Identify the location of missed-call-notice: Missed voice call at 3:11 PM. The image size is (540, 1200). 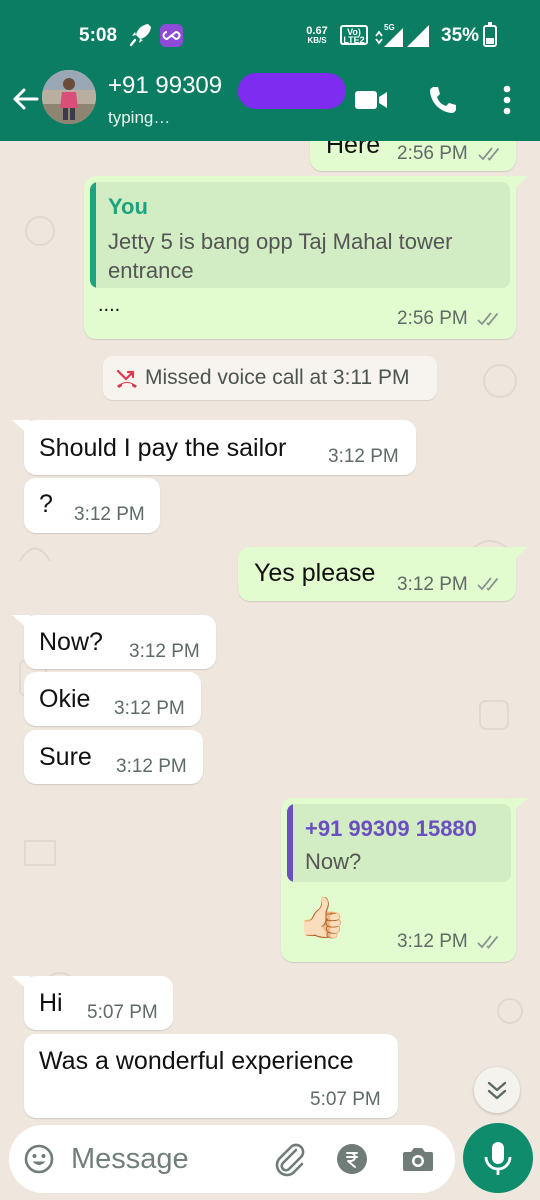
(270, 378).